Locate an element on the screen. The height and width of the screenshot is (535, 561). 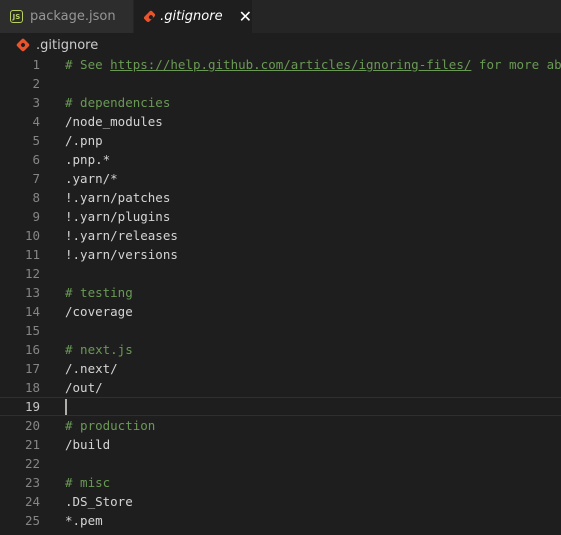
code-text: /build is located at coordinates (87, 444).